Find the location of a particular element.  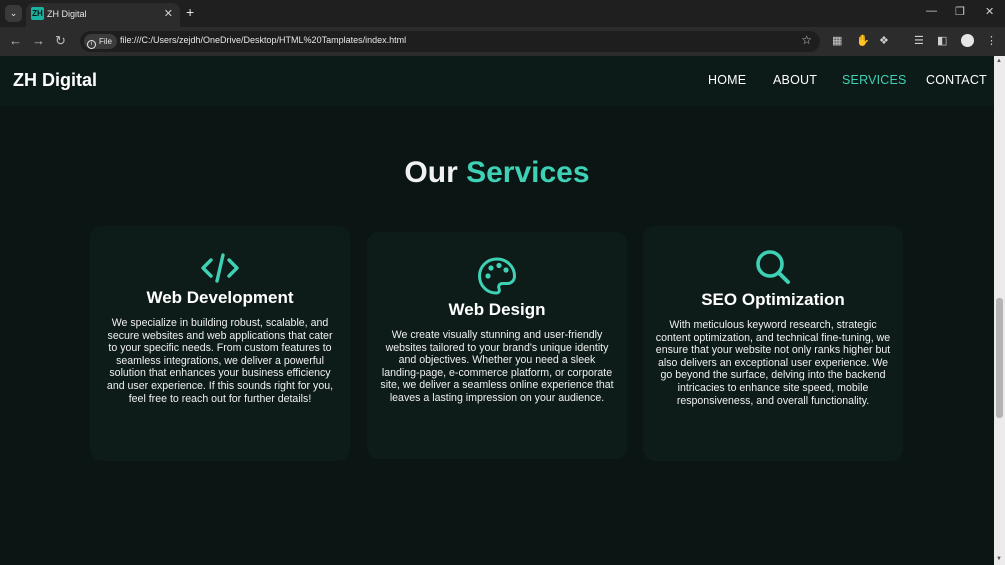

minimize-icon: — is located at coordinates (931, 11).